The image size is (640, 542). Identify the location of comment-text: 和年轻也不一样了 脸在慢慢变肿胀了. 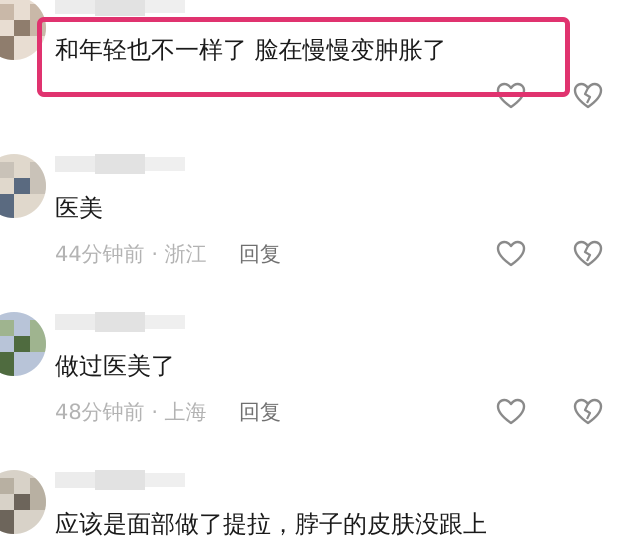
(251, 50).